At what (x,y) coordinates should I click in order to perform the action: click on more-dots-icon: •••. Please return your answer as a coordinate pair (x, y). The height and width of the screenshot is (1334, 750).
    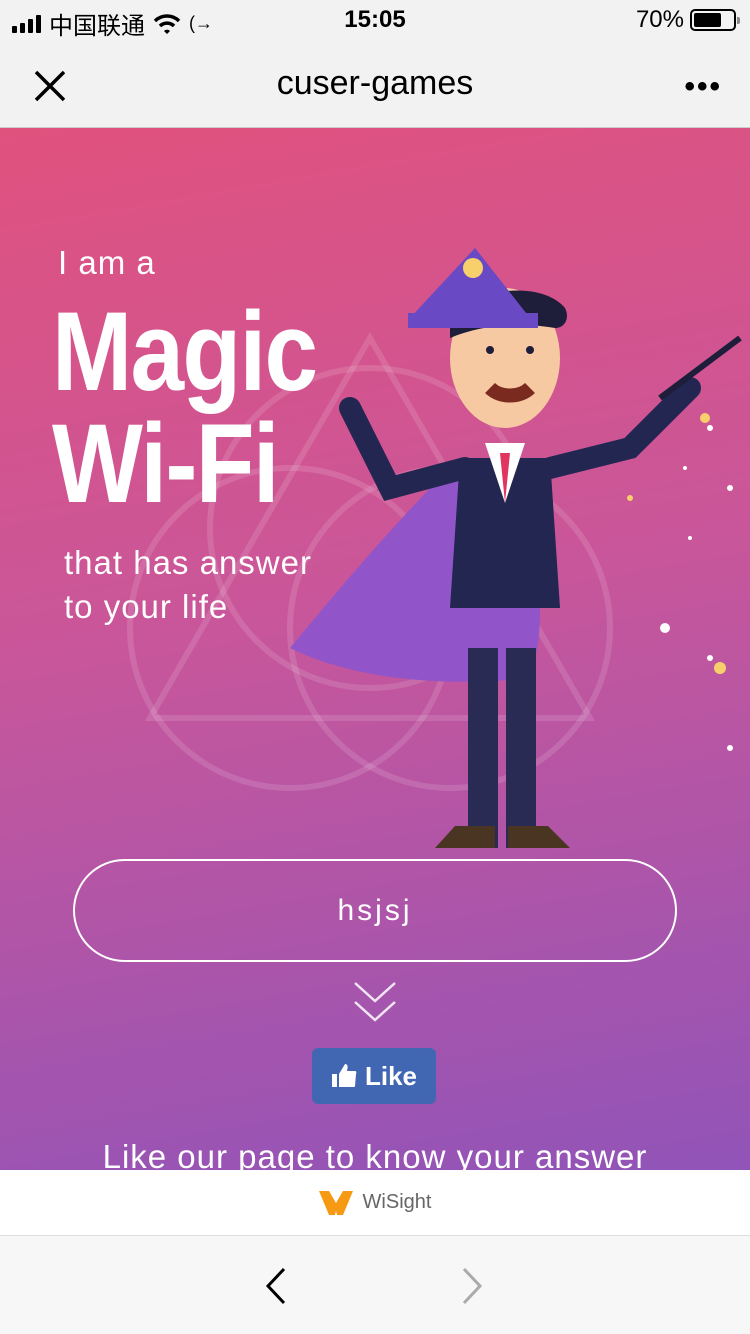
    Looking at the image, I should click on (703, 87).